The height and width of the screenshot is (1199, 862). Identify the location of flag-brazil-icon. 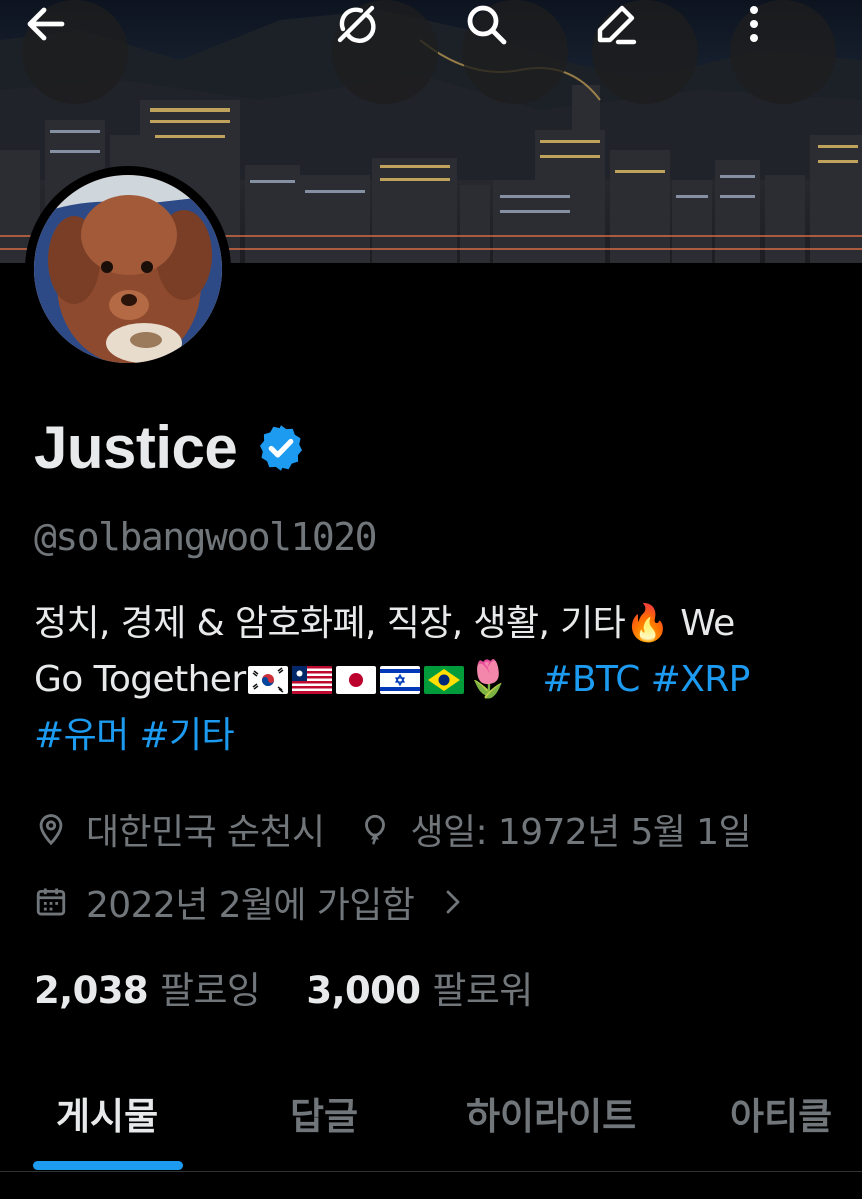
(443, 680).